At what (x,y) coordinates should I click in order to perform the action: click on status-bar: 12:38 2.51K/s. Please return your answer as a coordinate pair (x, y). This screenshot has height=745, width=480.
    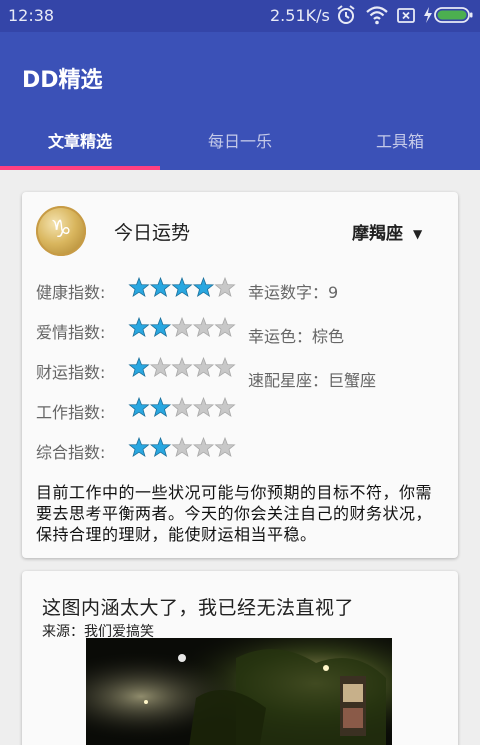
    Looking at the image, I should click on (240, 16).